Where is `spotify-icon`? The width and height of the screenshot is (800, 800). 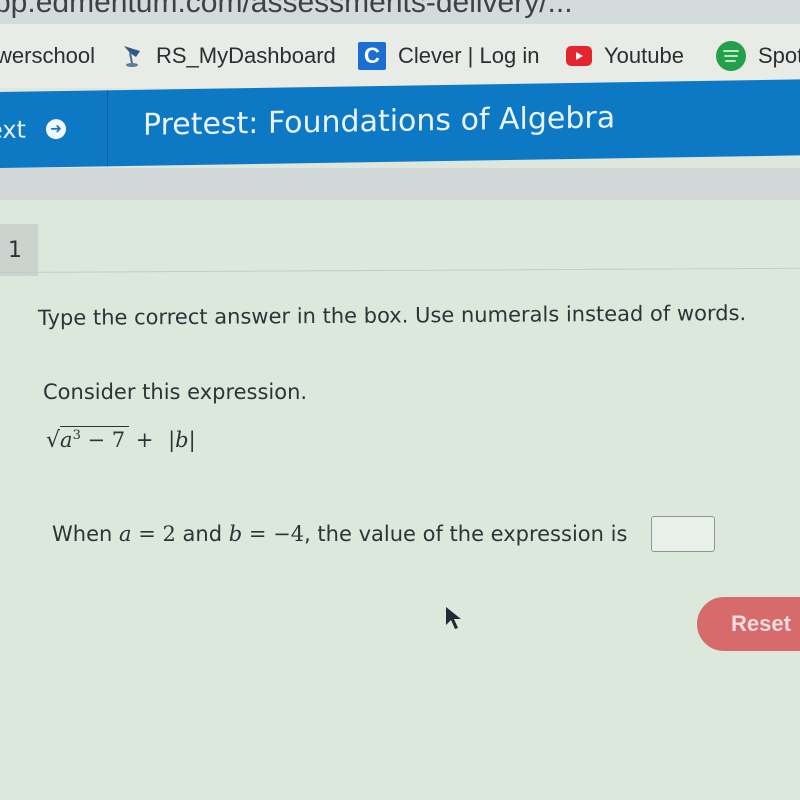 spotify-icon is located at coordinates (731, 56).